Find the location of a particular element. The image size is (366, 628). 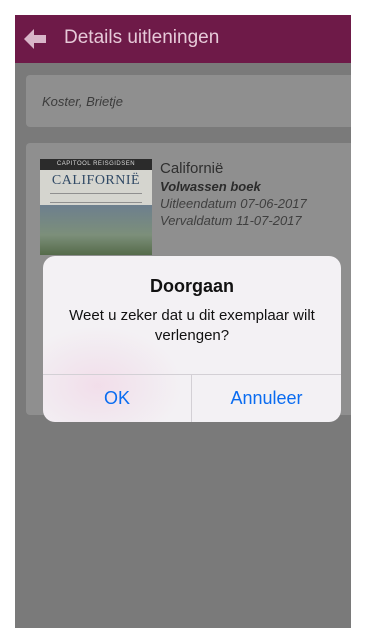

book-title: Californië is located at coordinates (192, 168).